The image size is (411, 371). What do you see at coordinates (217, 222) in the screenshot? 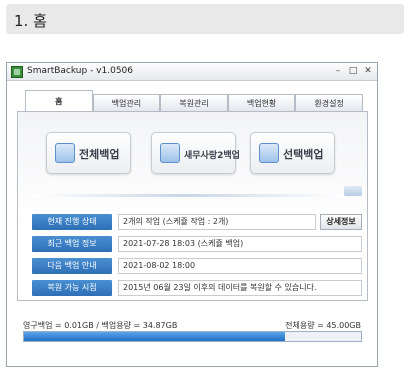
I see `status-value: 2개의 작업 (스케쥴 작업 : 2개)` at bounding box center [217, 222].